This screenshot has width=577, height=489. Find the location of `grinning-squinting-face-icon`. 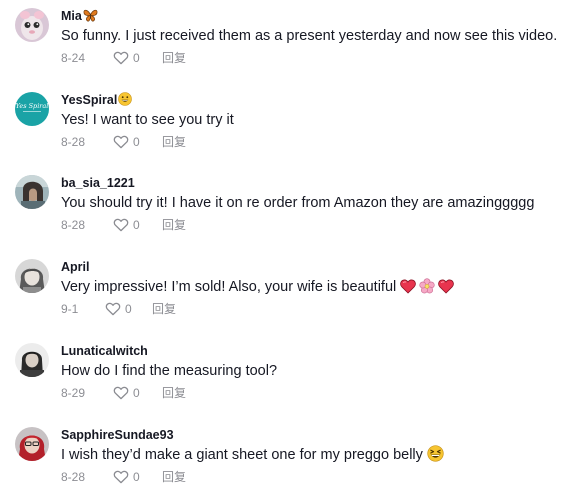

grinning-squinting-face-icon is located at coordinates (435, 456).